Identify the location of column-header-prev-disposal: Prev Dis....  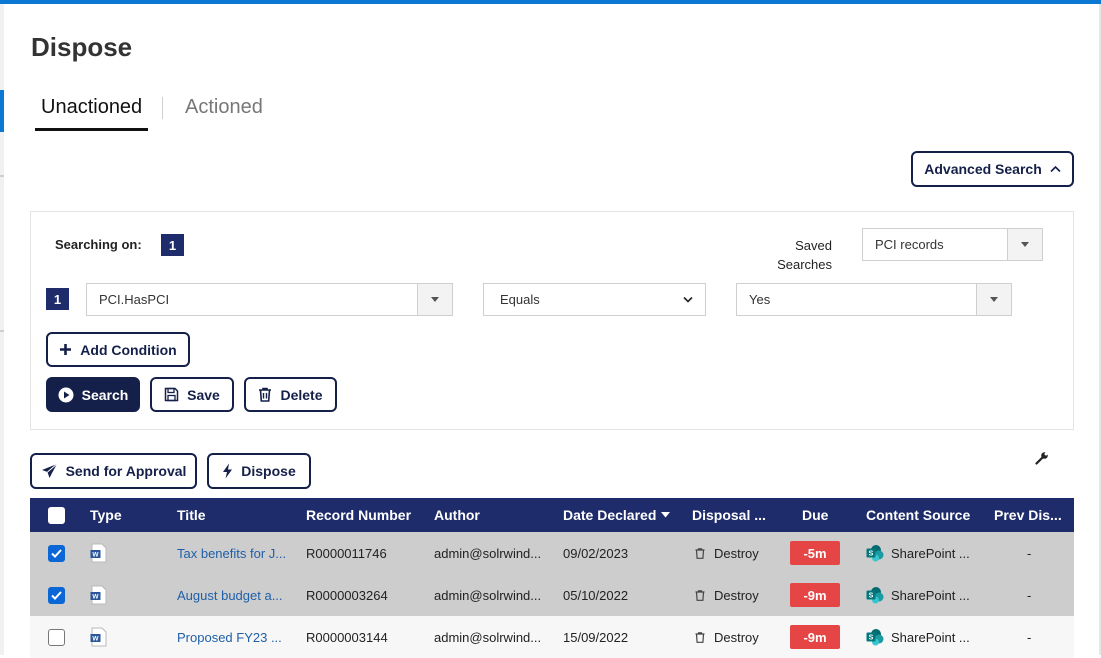
(1028, 515).